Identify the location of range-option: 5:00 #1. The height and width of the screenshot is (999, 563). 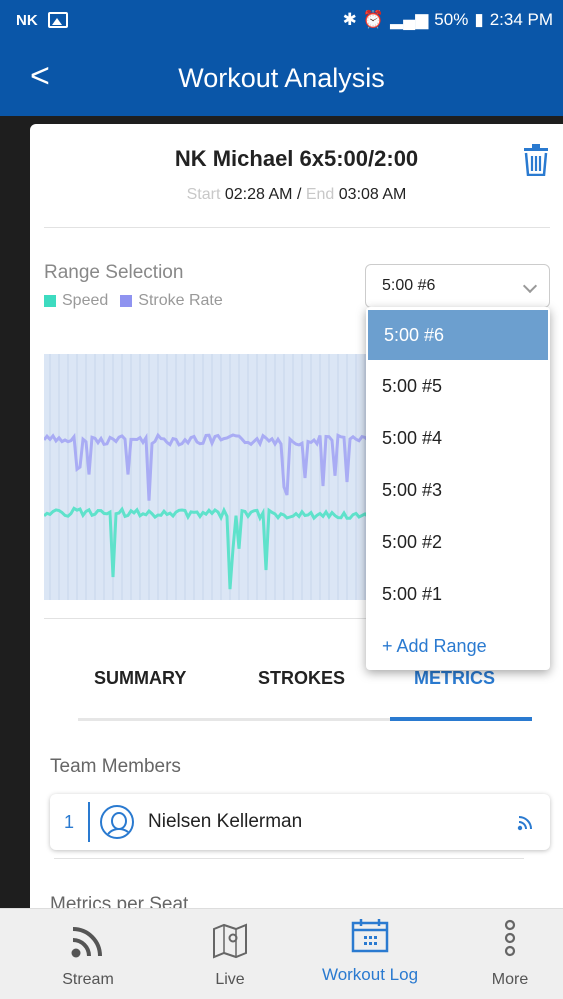
(458, 594).